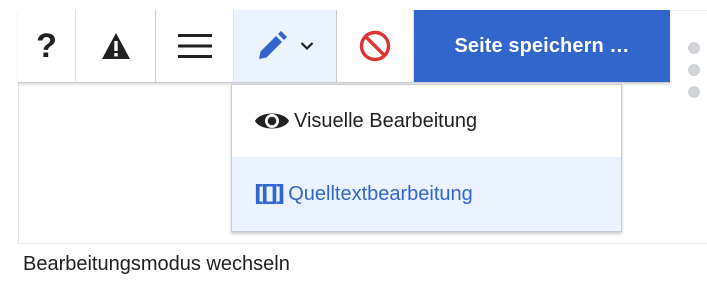  Describe the element at coordinates (272, 121) in the screenshot. I see `eye-icon` at that location.